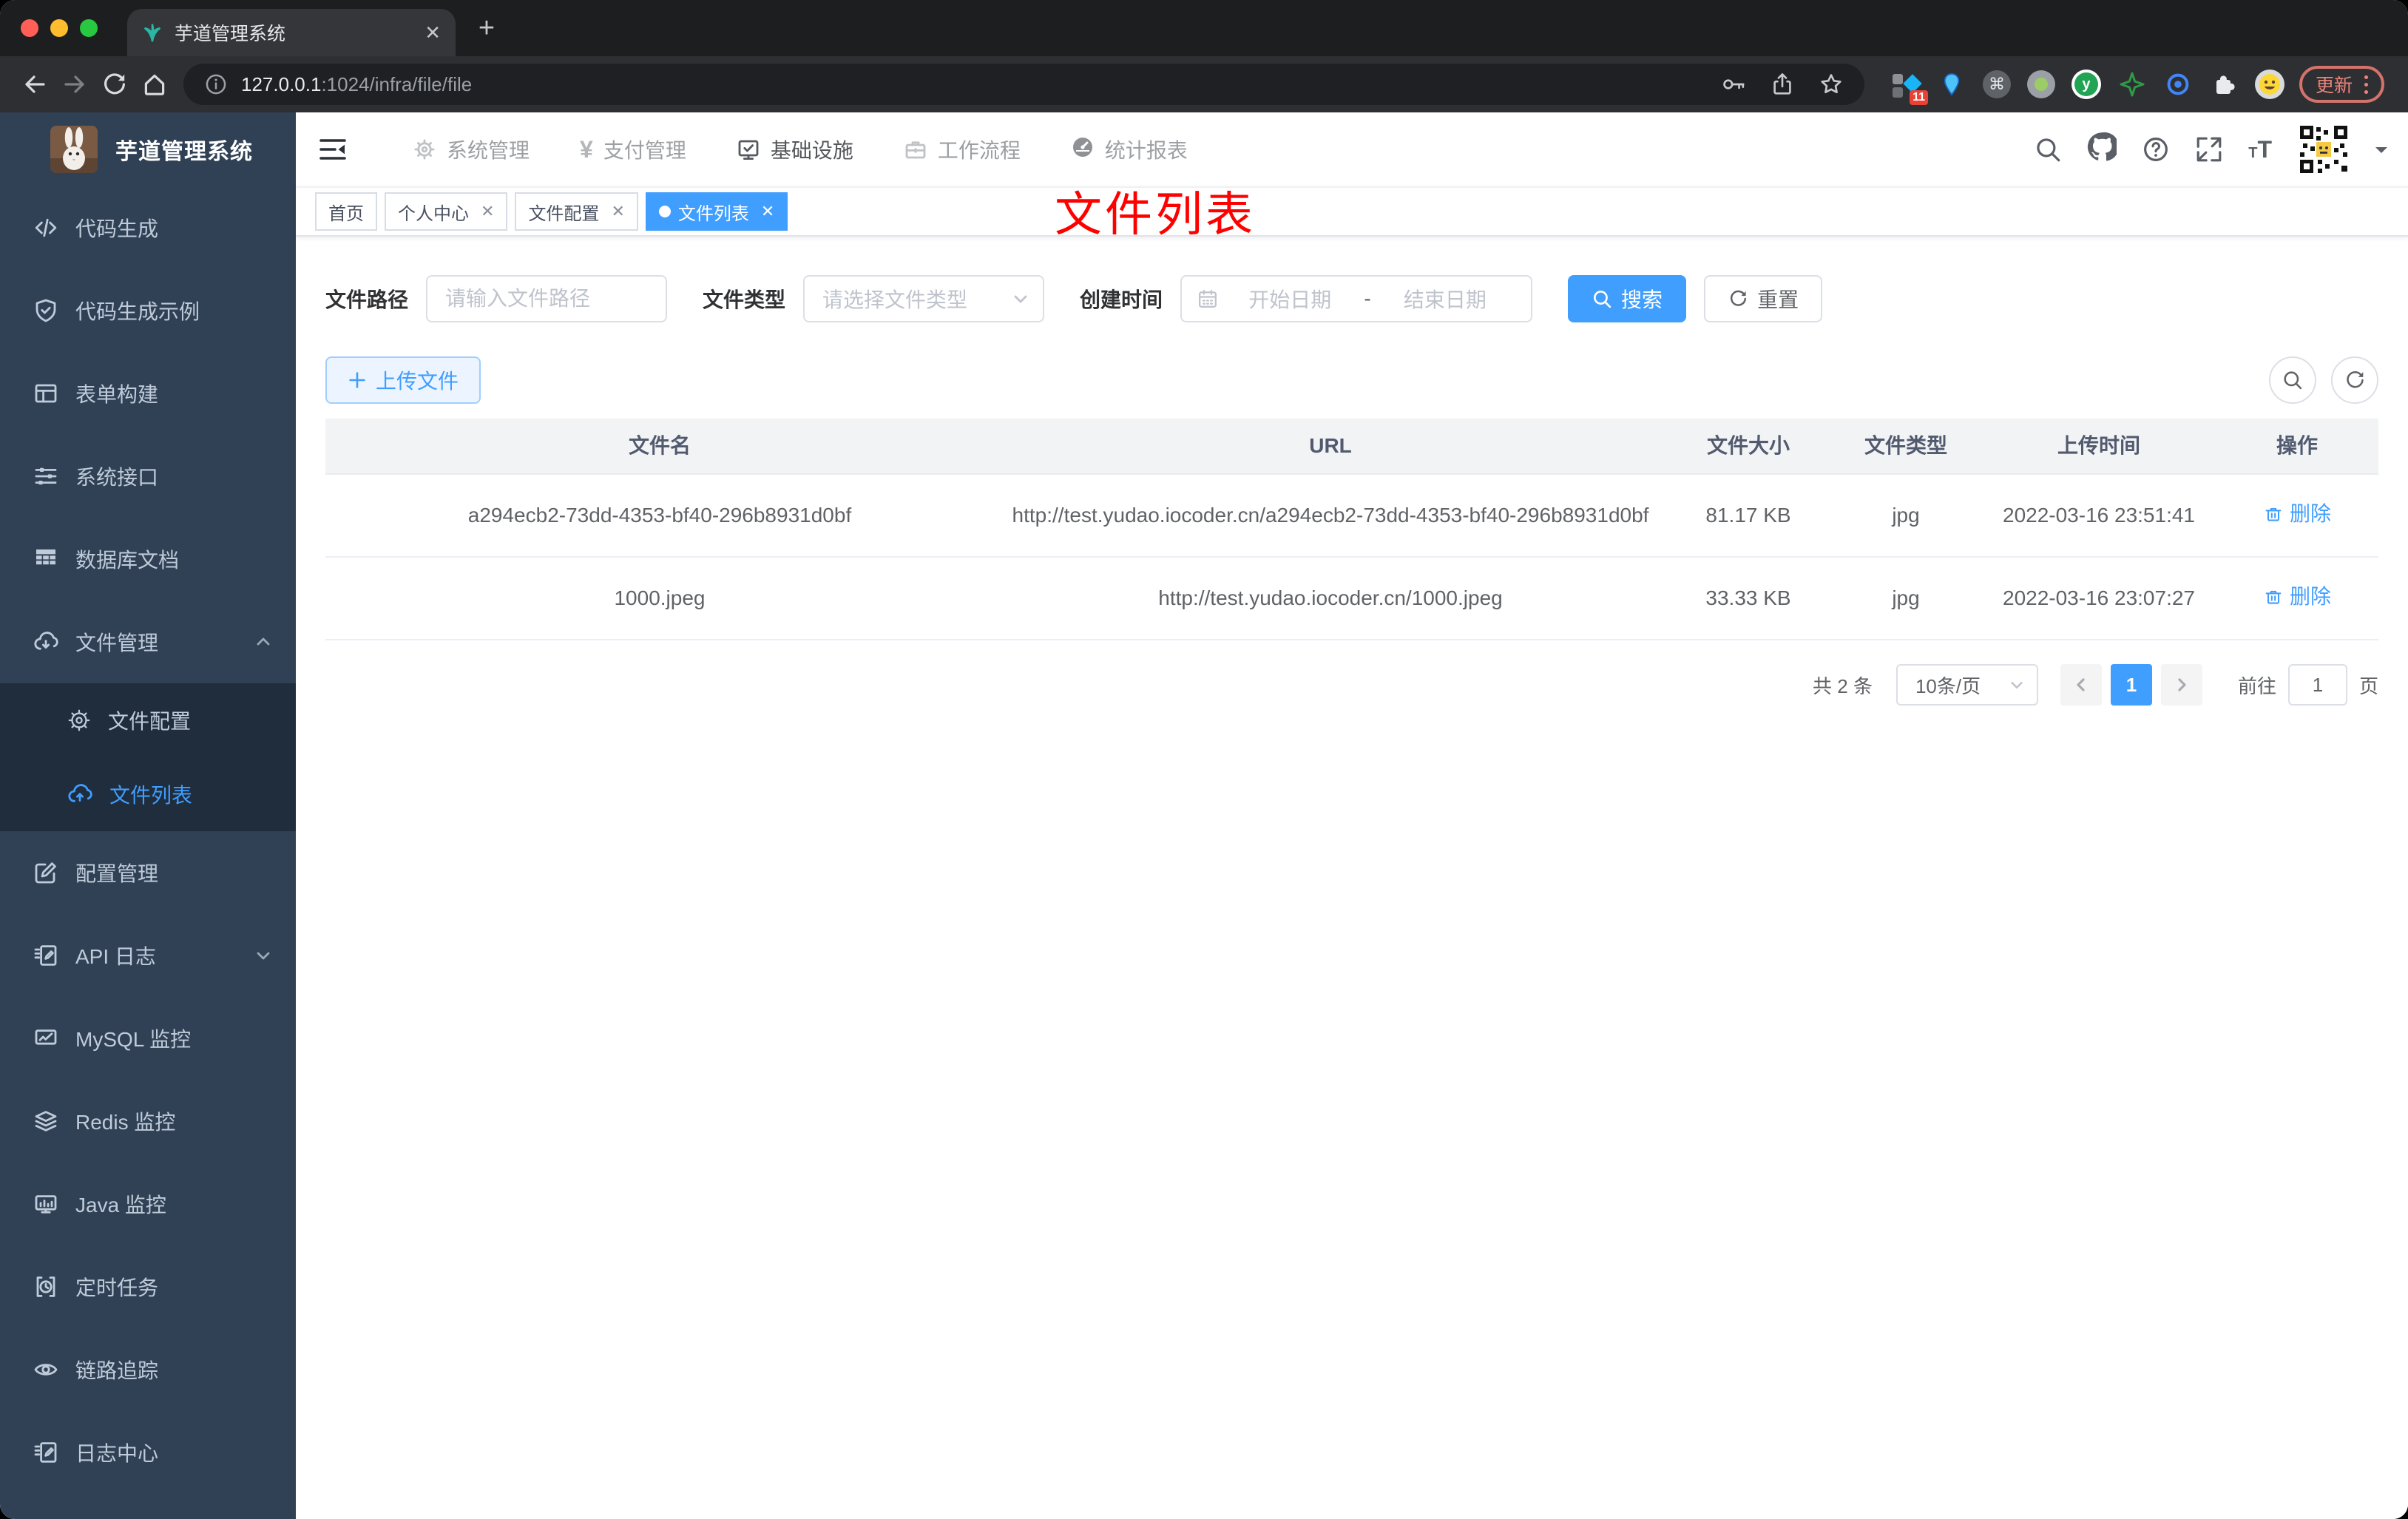 This screenshot has height=1519, width=2408. I want to click on extension-dot-icon, so click(2040, 84).